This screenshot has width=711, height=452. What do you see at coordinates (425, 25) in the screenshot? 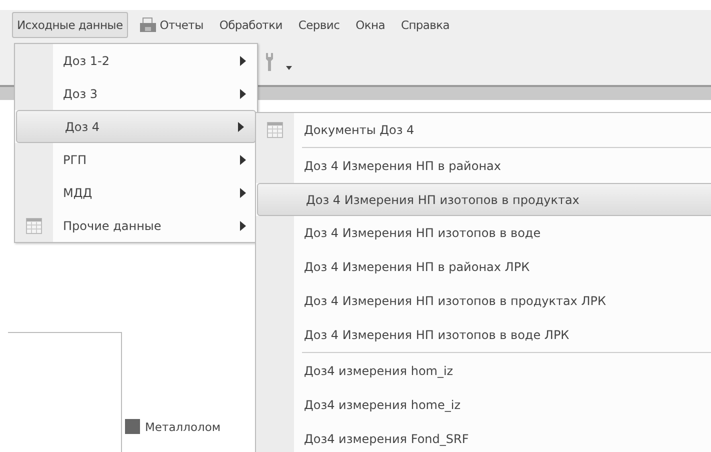
I see `menu-item: Справка` at bounding box center [425, 25].